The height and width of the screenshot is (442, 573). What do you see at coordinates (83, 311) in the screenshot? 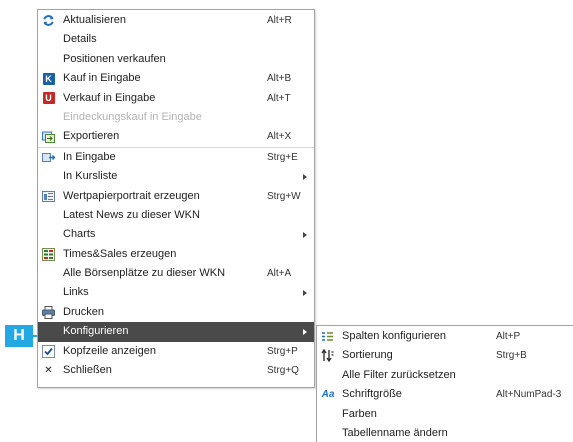
I see `menu-item-label: Drucken` at bounding box center [83, 311].